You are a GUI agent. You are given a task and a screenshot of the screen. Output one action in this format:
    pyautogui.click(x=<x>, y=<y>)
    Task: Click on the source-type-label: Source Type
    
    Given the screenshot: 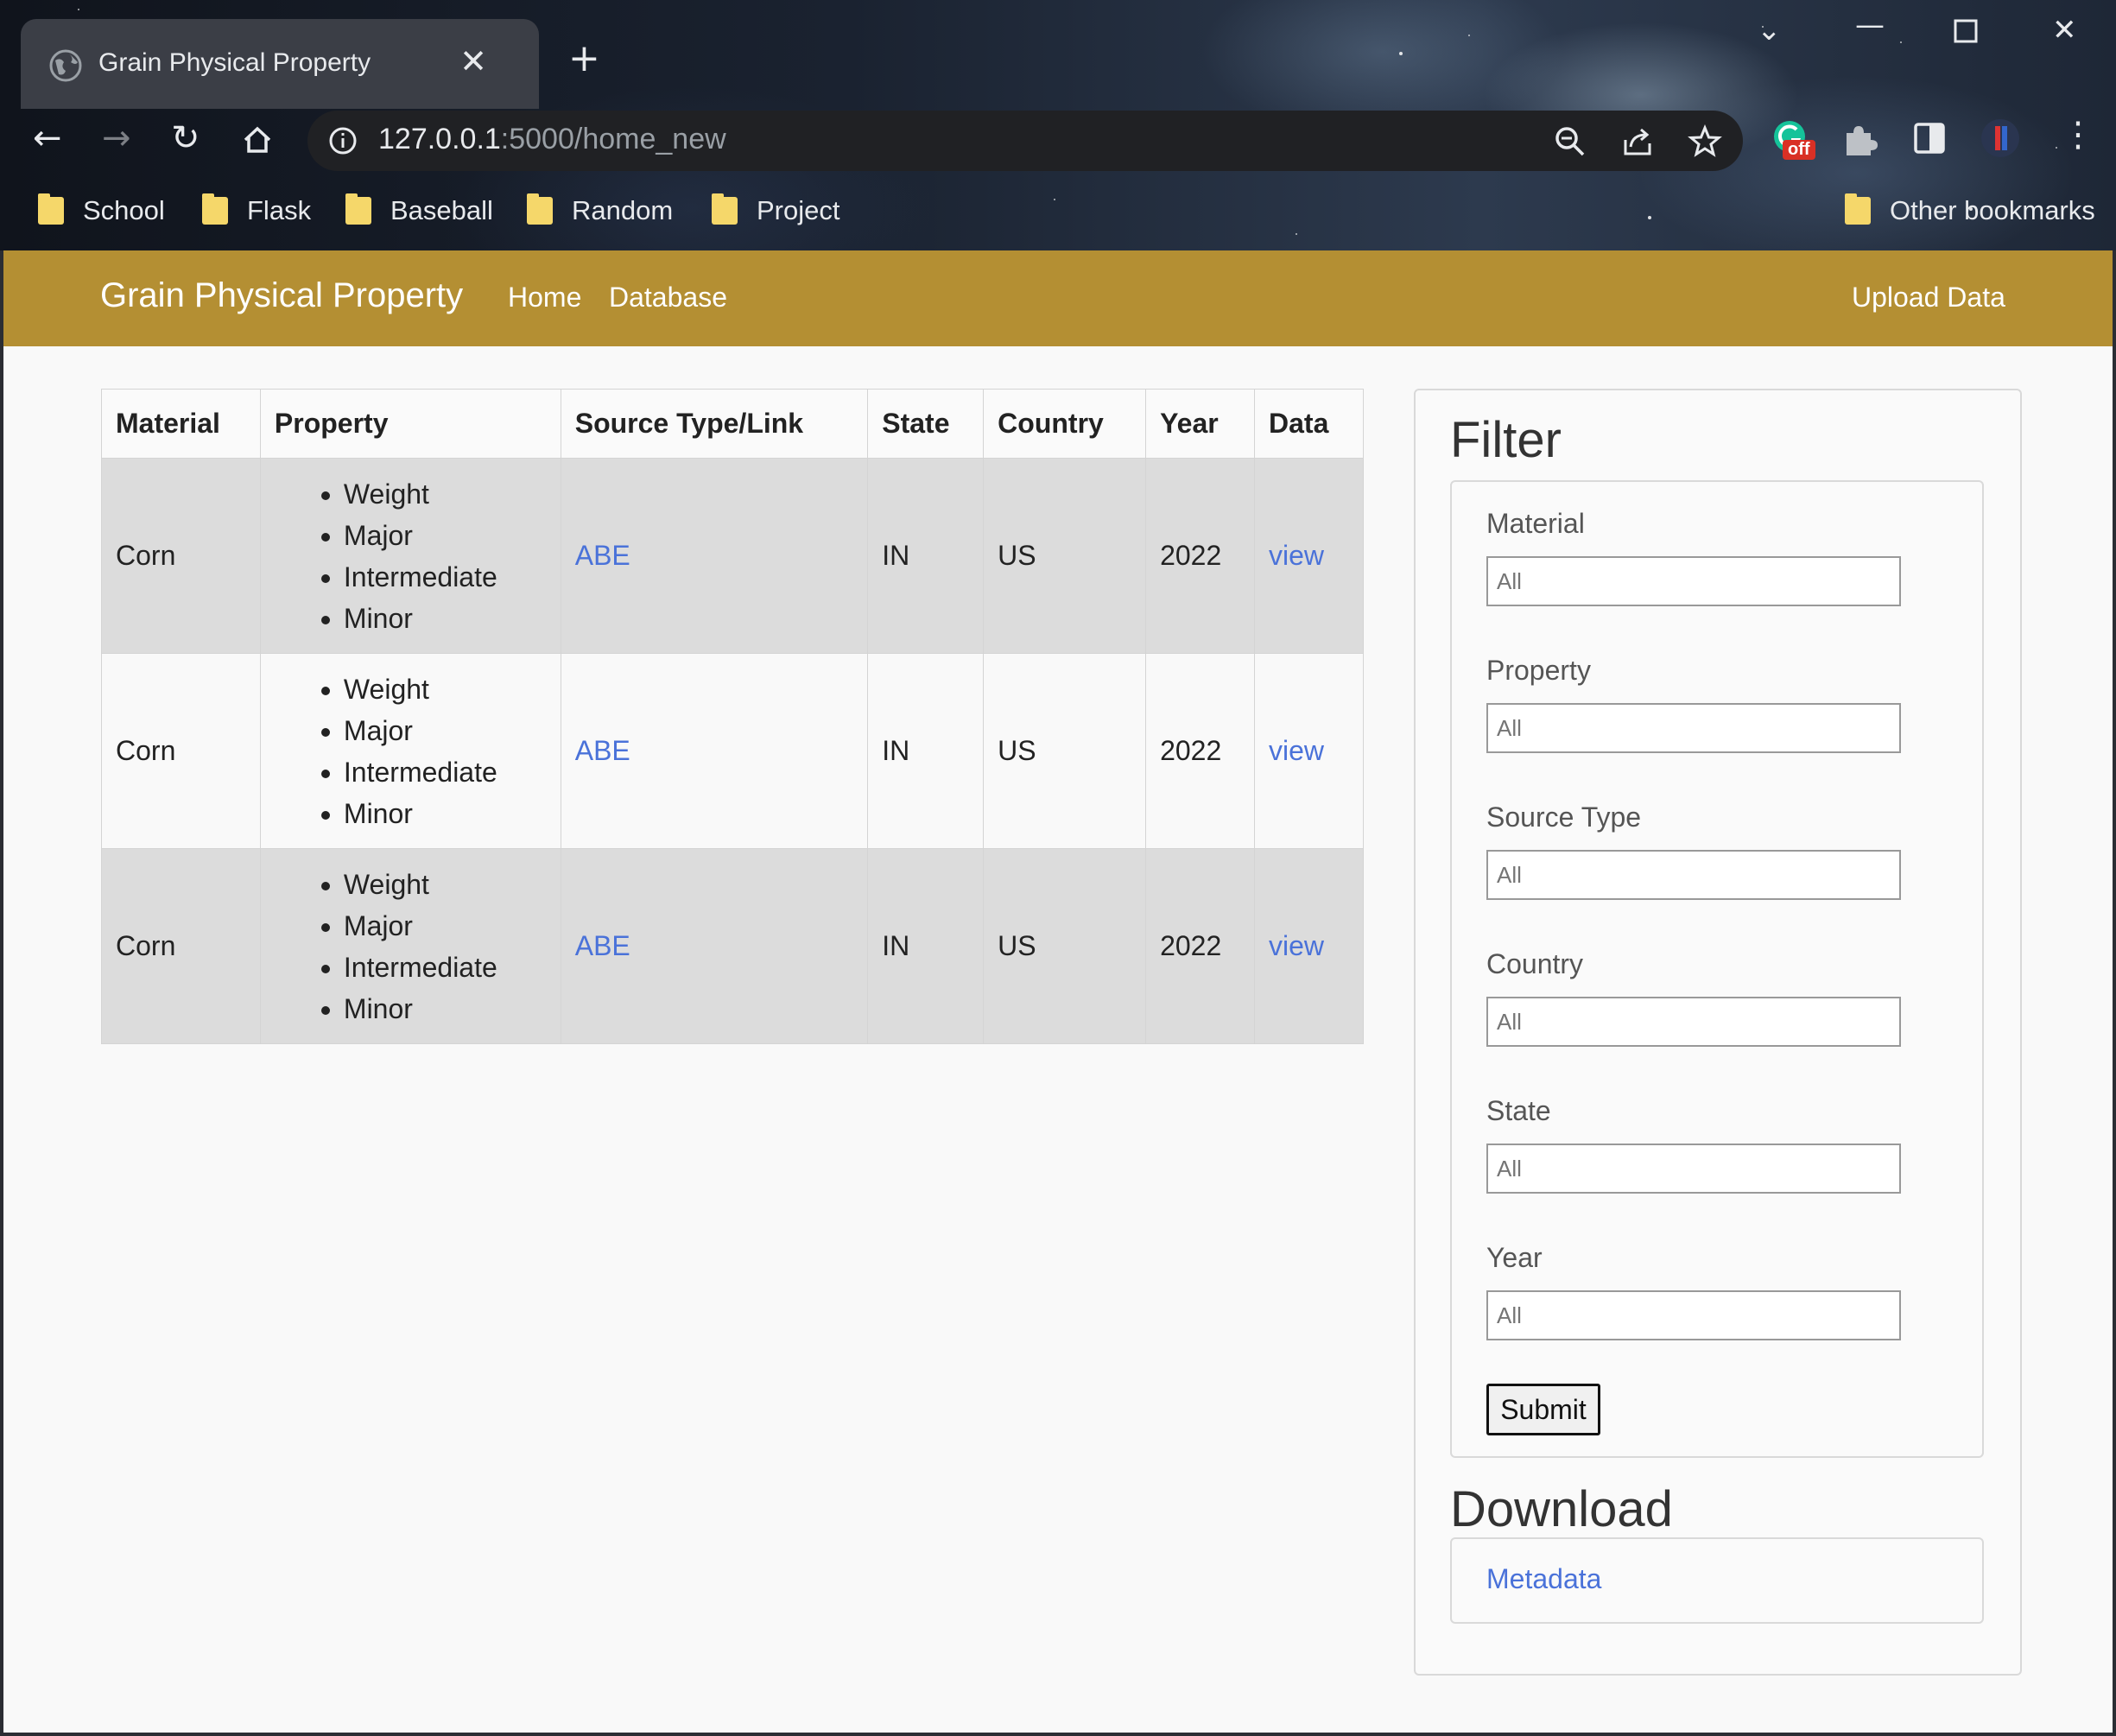 What is the action you would take?
    pyautogui.click(x=1564, y=817)
    